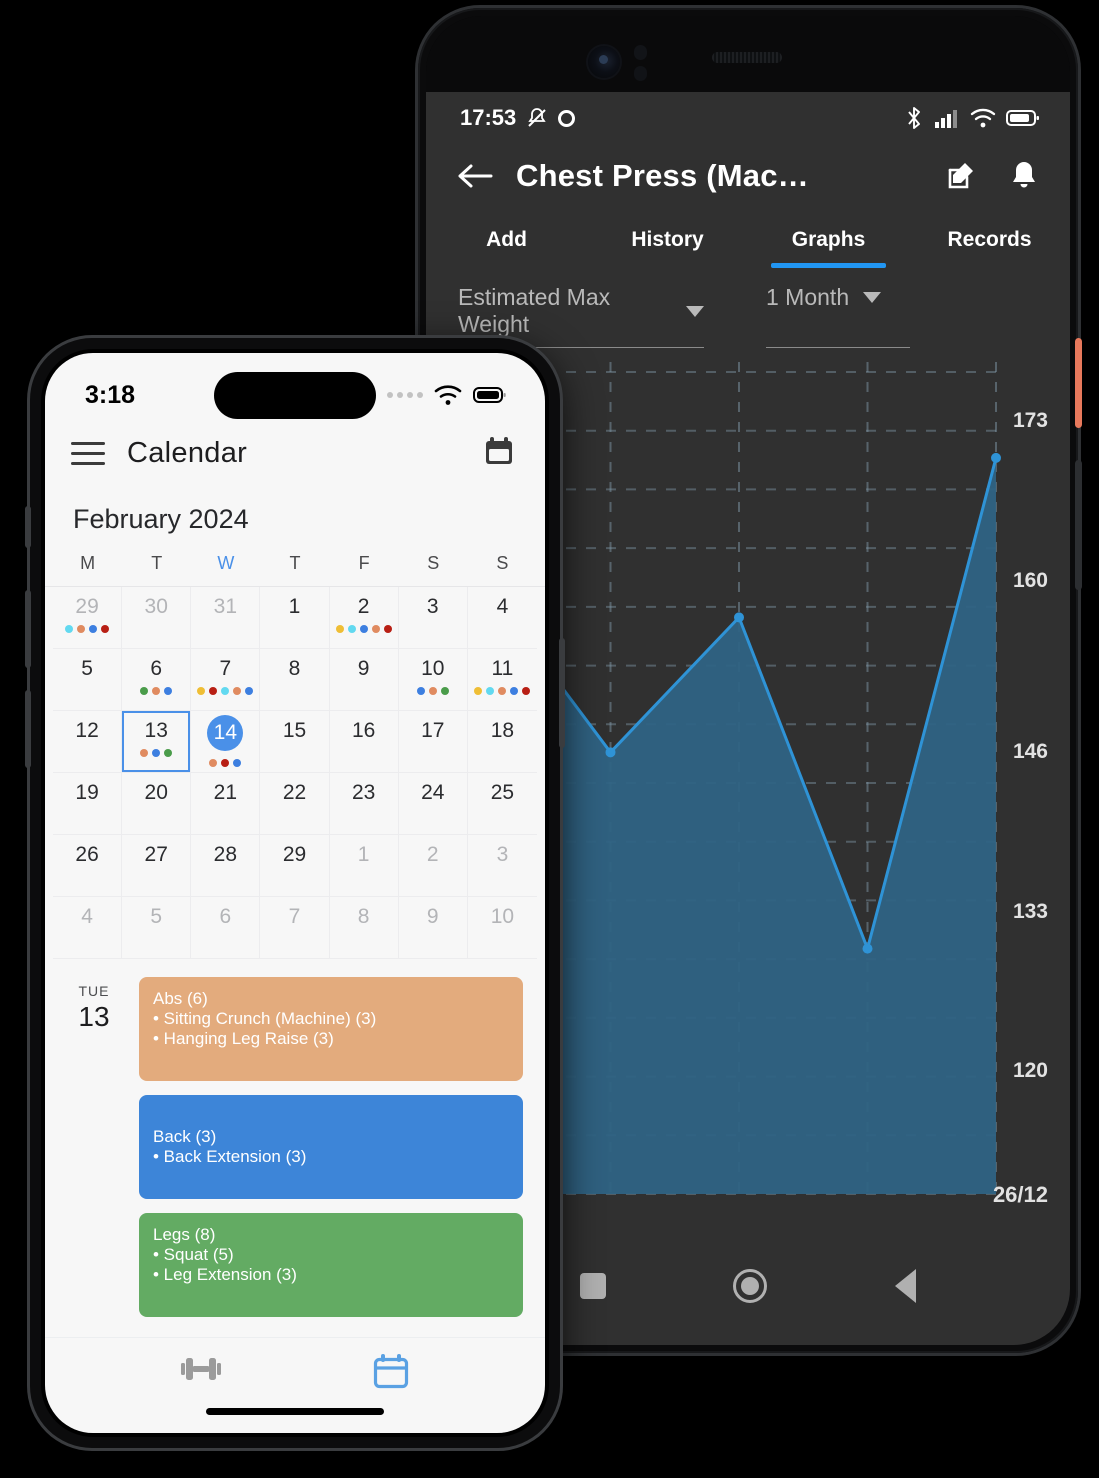  Describe the element at coordinates (156, 691) in the screenshot. I see `workout-dots` at that location.